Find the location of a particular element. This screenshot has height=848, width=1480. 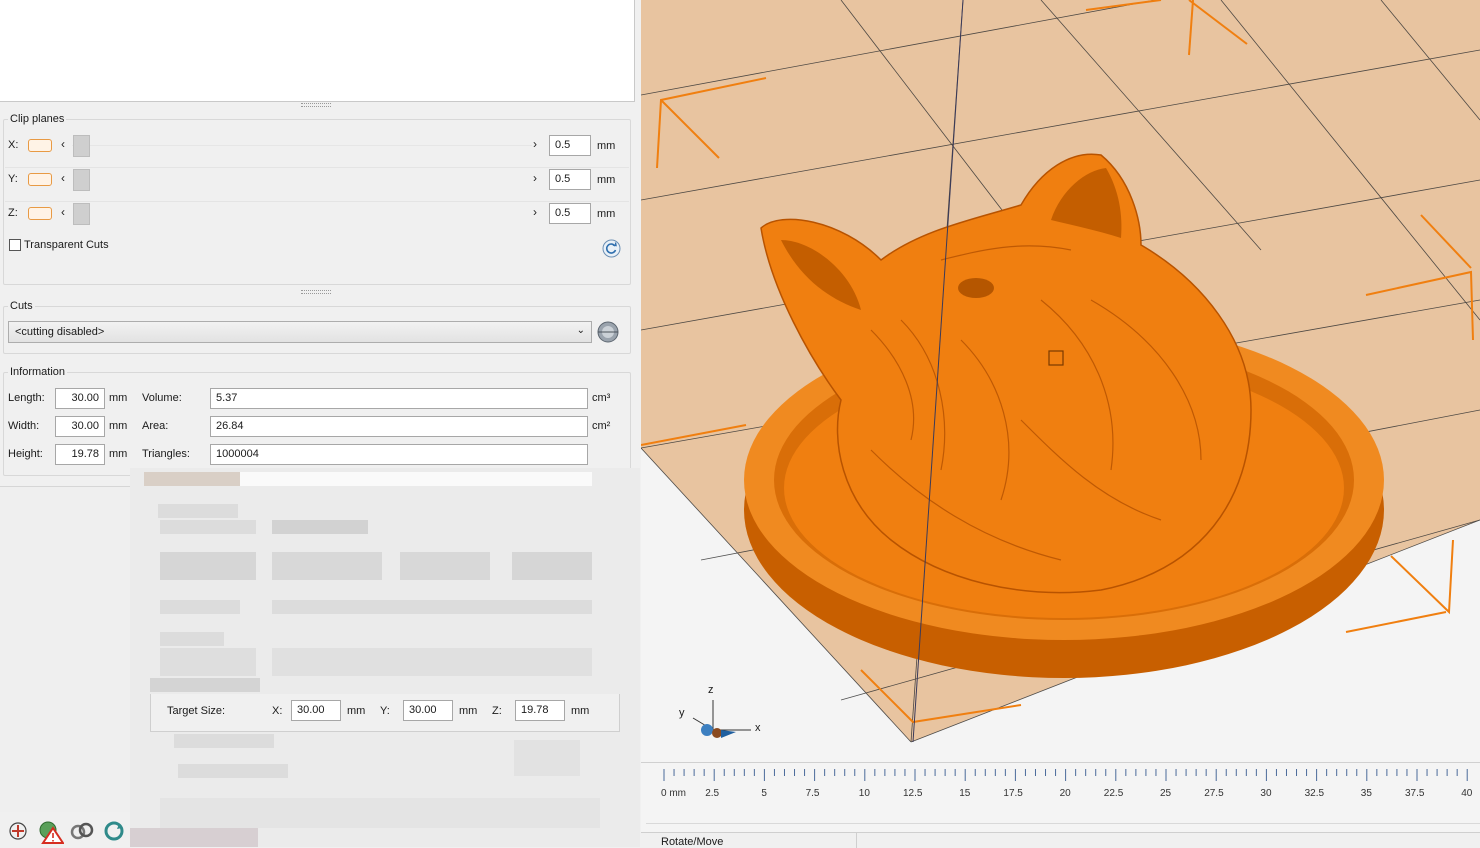

ruler-label: 0 mm is located at coordinates (673, 793).